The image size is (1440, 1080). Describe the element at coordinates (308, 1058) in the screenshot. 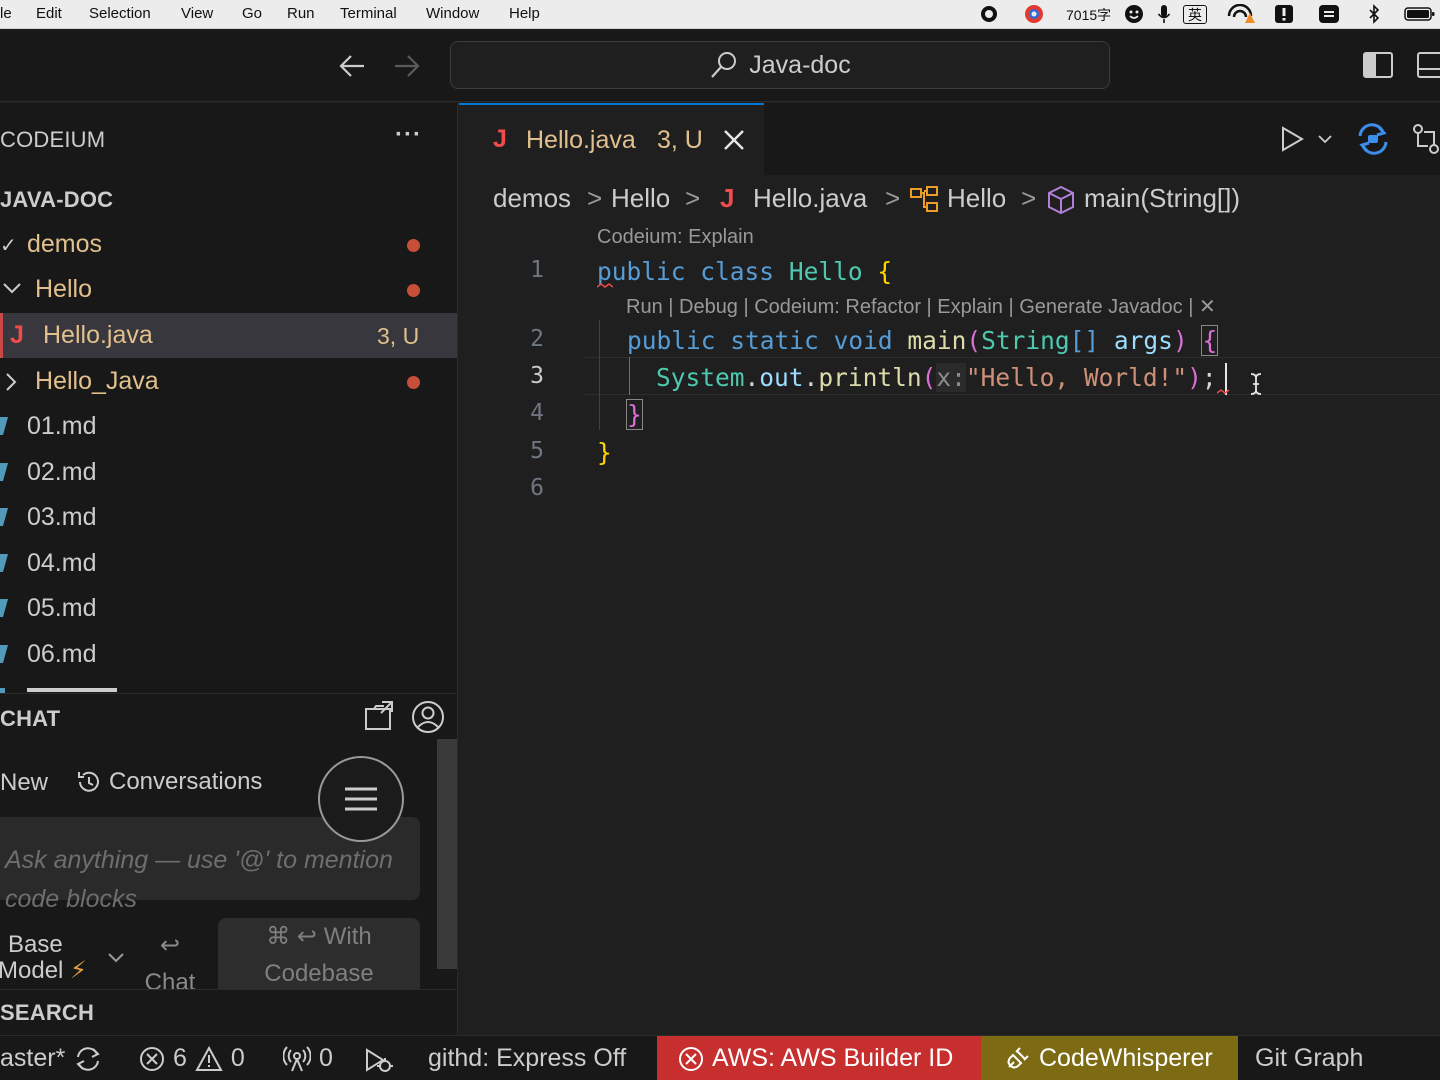

I see `ports-indicator: 0` at that location.